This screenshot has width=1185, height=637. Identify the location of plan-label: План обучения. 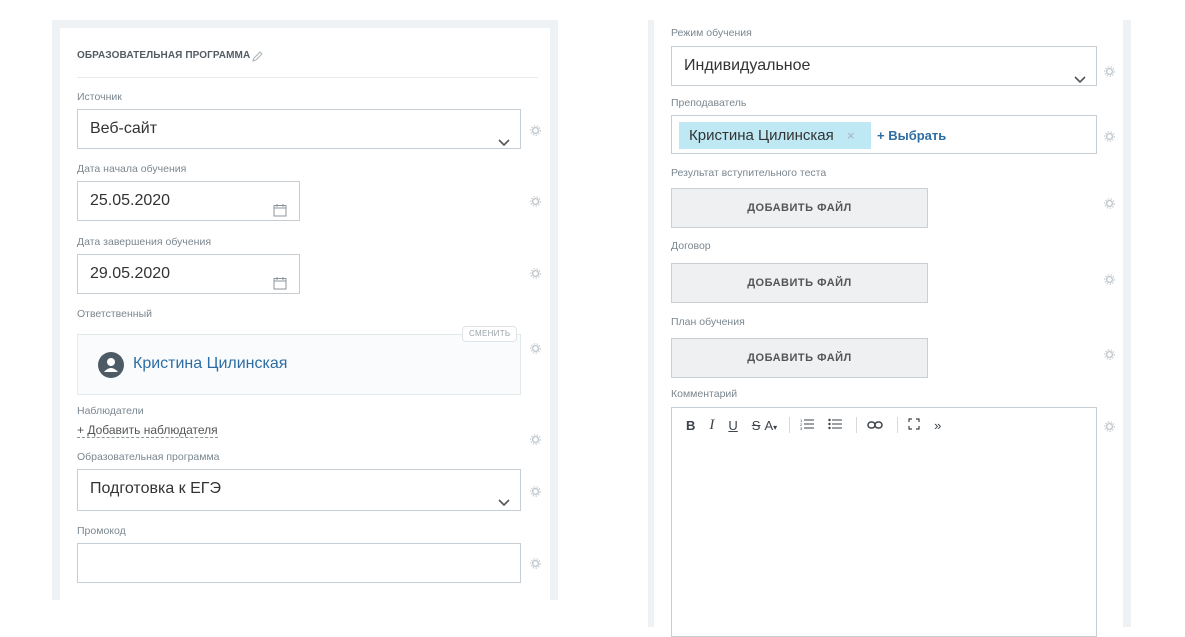
(708, 322).